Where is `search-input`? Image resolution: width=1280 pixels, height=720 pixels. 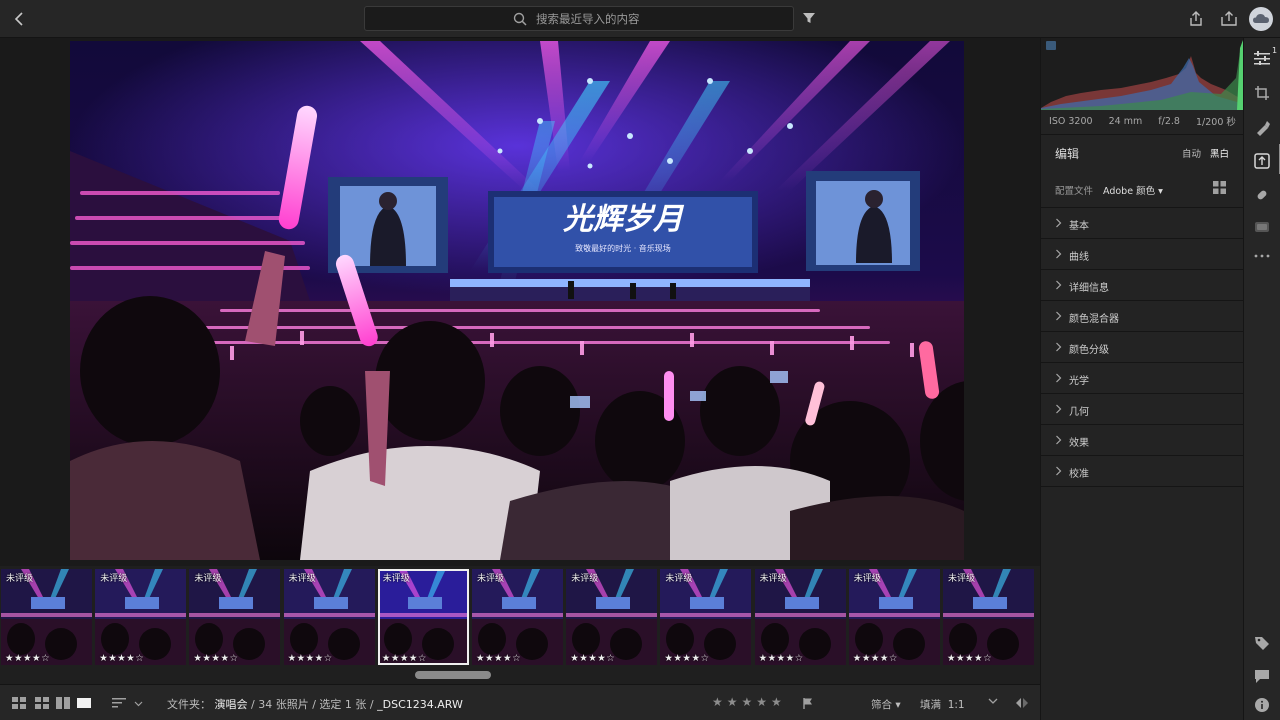 search-input is located at coordinates (661, 18).